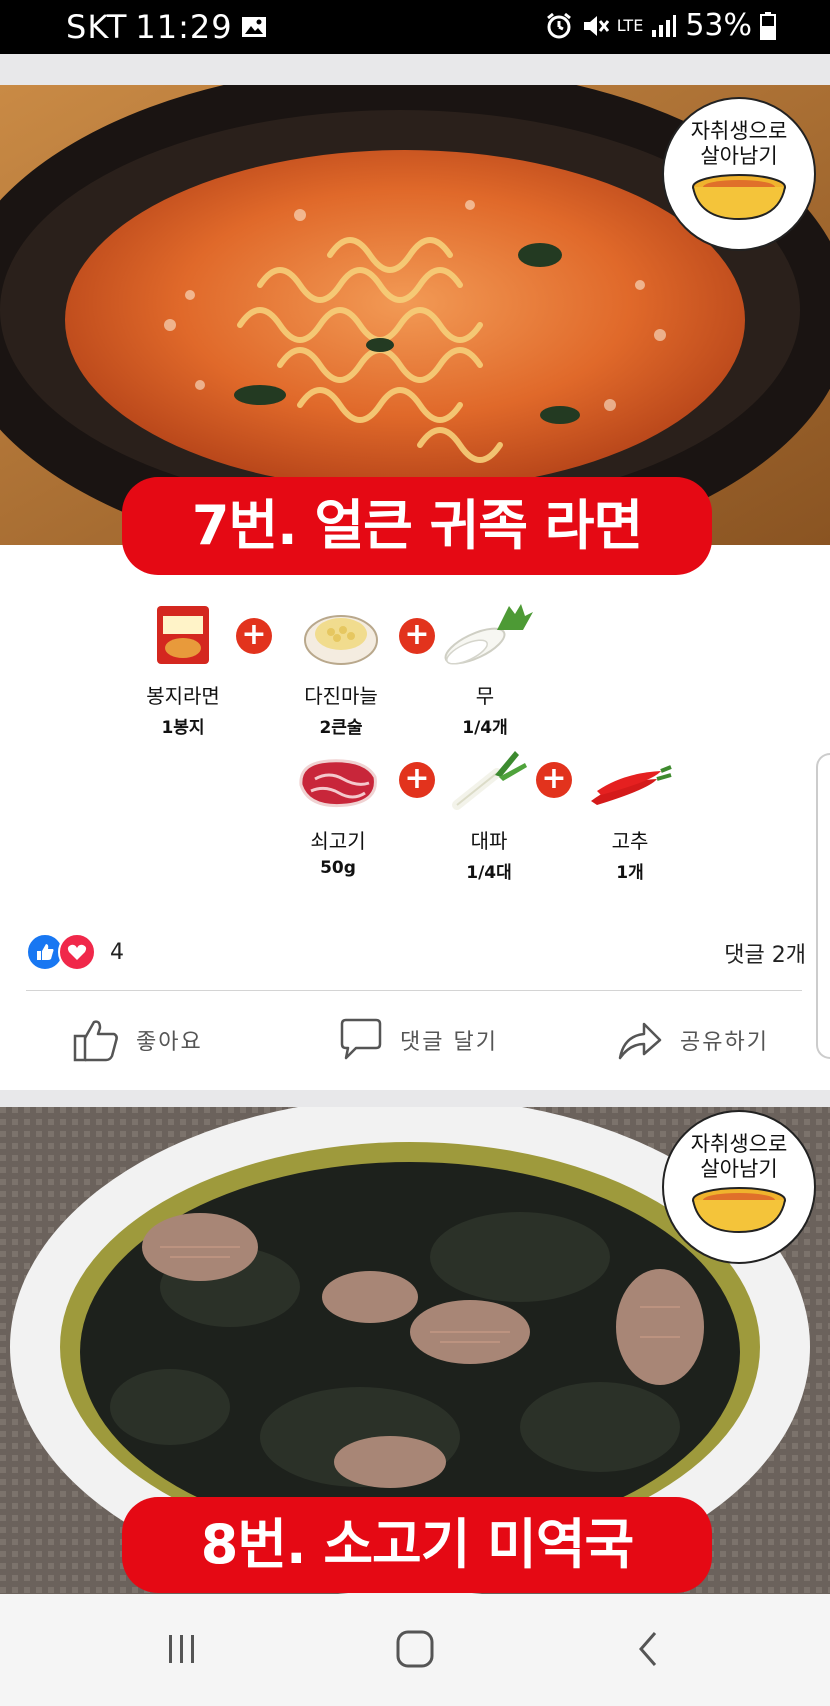 The height and width of the screenshot is (1706, 830). What do you see at coordinates (559, 26) in the screenshot?
I see `alarm-icon` at bounding box center [559, 26].